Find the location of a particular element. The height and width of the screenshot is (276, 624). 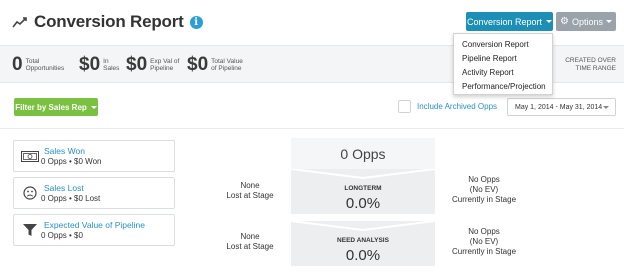

stat-label: Exp Val of Pipeline is located at coordinates (165, 65).